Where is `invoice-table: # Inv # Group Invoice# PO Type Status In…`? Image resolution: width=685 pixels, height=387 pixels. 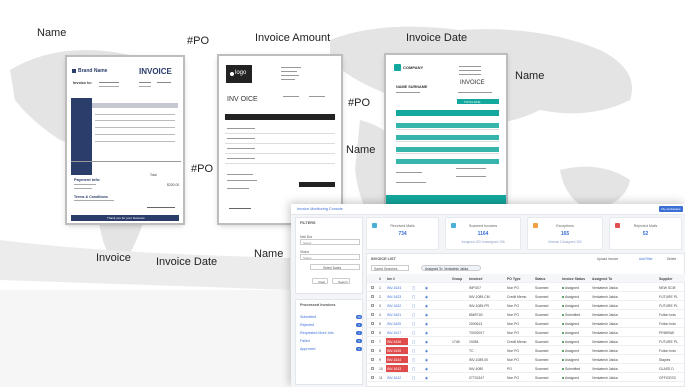
invoice-table: # Inv # Group Invoice# PO Type Status In… is located at coordinates (526, 330).